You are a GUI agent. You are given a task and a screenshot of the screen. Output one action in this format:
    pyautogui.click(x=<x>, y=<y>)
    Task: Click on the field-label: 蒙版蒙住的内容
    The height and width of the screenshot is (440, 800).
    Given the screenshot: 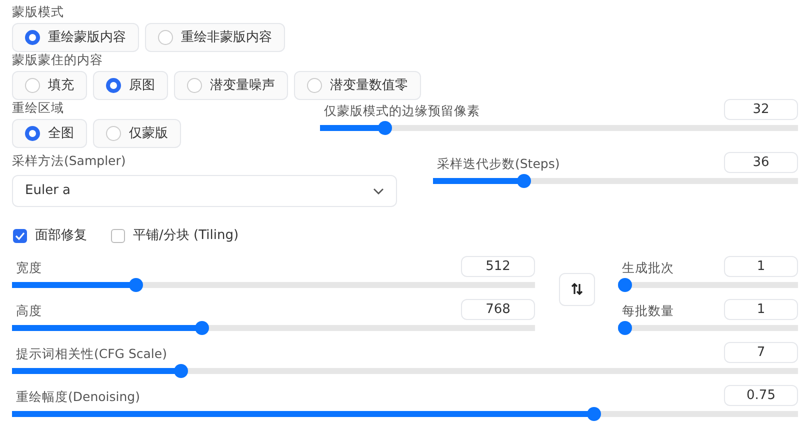 What is the action you would take?
    pyautogui.click(x=58, y=60)
    